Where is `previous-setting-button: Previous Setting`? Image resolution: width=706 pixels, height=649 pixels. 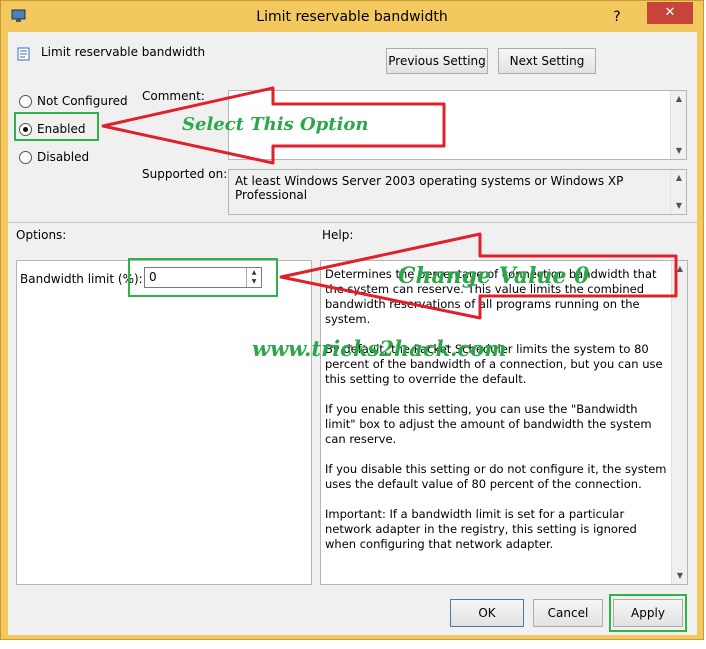 previous-setting-button: Previous Setting is located at coordinates (437, 61).